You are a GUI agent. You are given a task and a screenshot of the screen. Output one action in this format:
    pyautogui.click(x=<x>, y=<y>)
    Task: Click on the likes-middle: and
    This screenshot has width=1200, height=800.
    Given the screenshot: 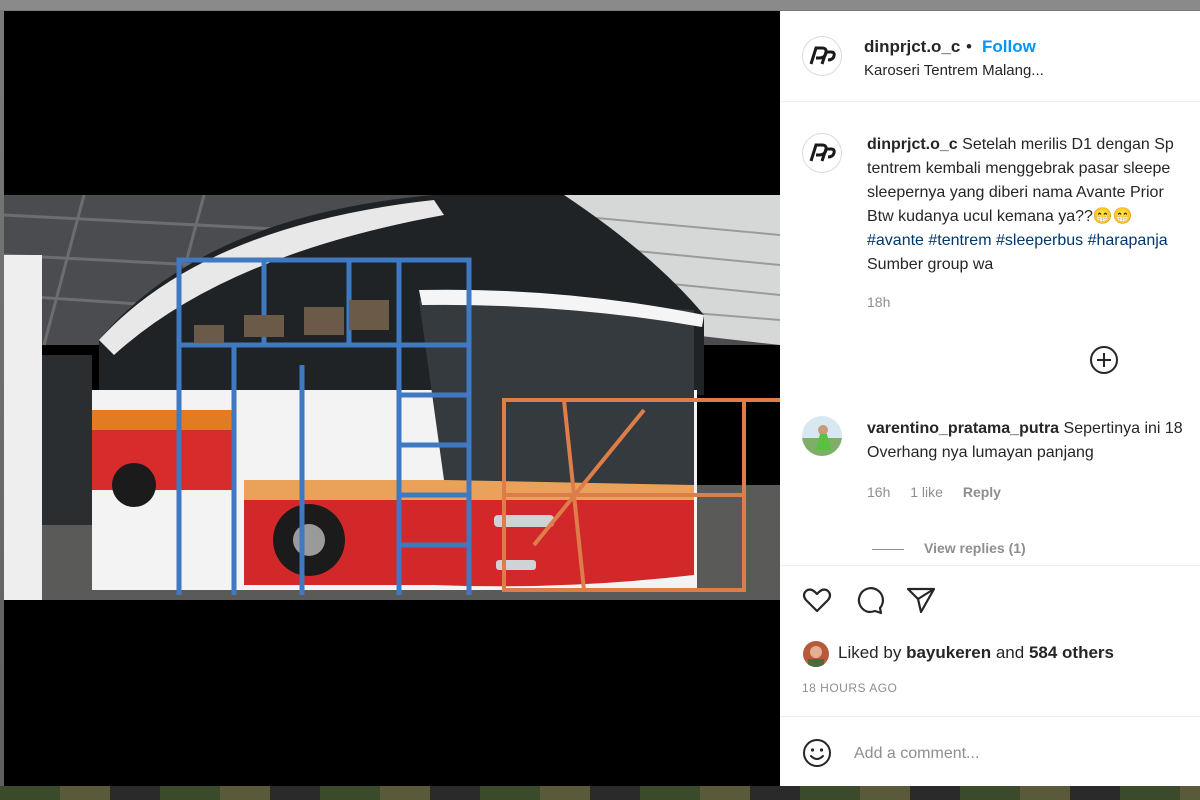 What is the action you would take?
    pyautogui.click(x=1010, y=652)
    